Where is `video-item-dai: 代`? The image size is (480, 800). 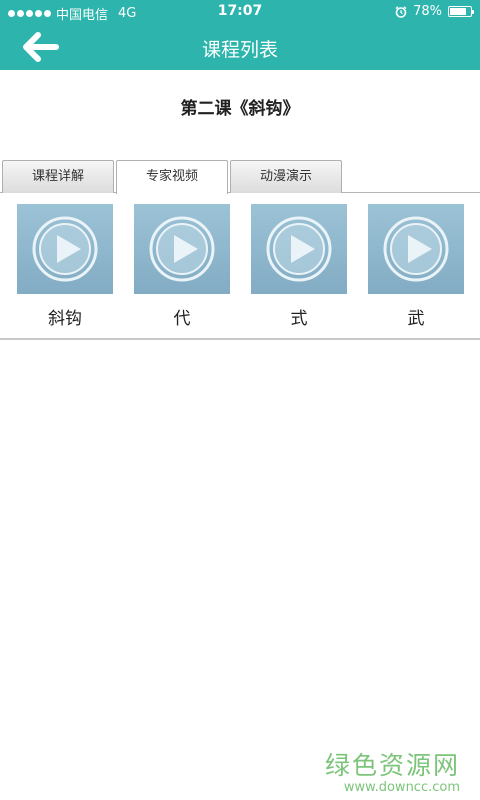 video-item-dai: 代 is located at coordinates (182, 266).